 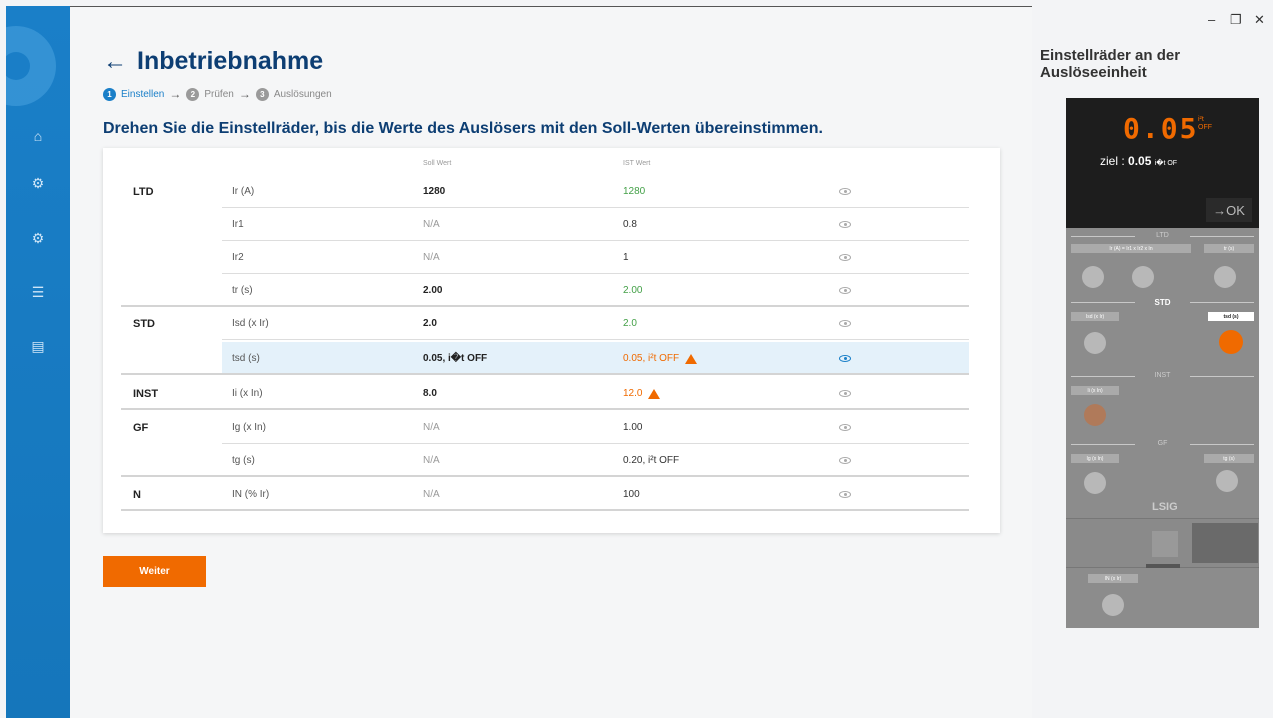 I want to click on ok-button: →OK, so click(x=1229, y=210).